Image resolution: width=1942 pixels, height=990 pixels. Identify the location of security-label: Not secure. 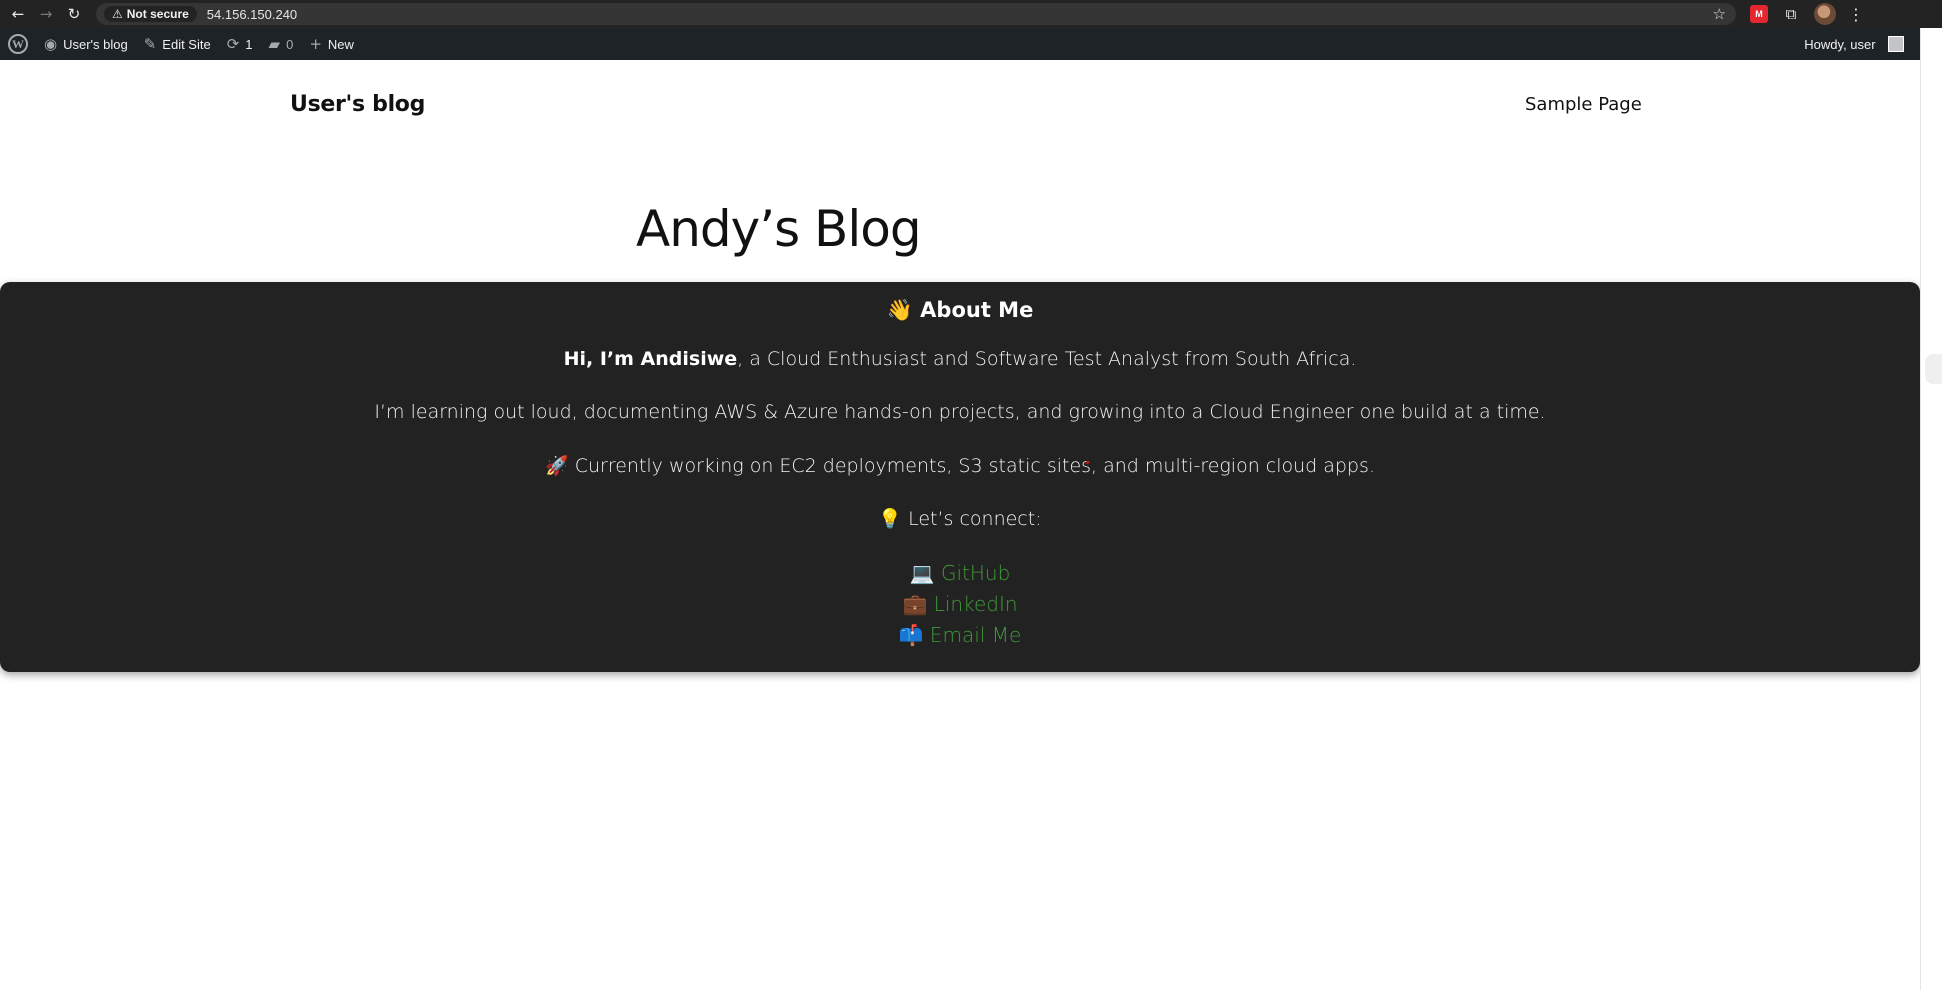
(157, 14).